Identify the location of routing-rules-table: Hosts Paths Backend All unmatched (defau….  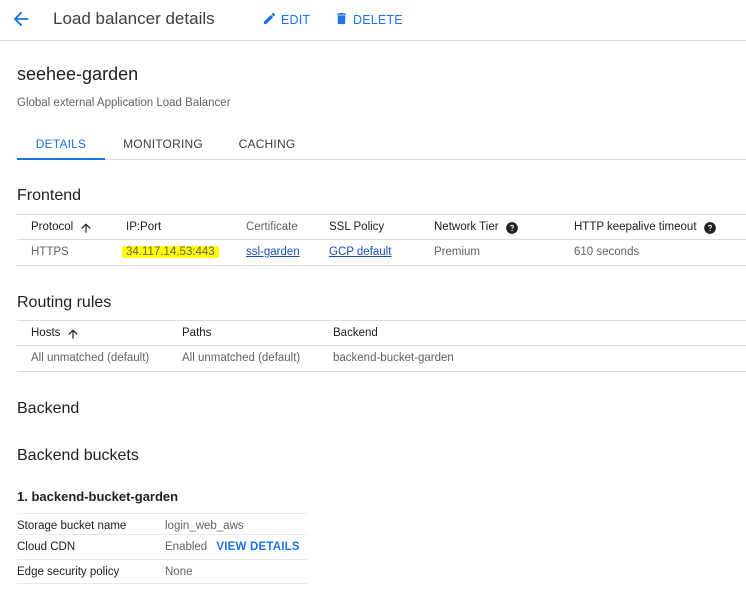
(381, 346).